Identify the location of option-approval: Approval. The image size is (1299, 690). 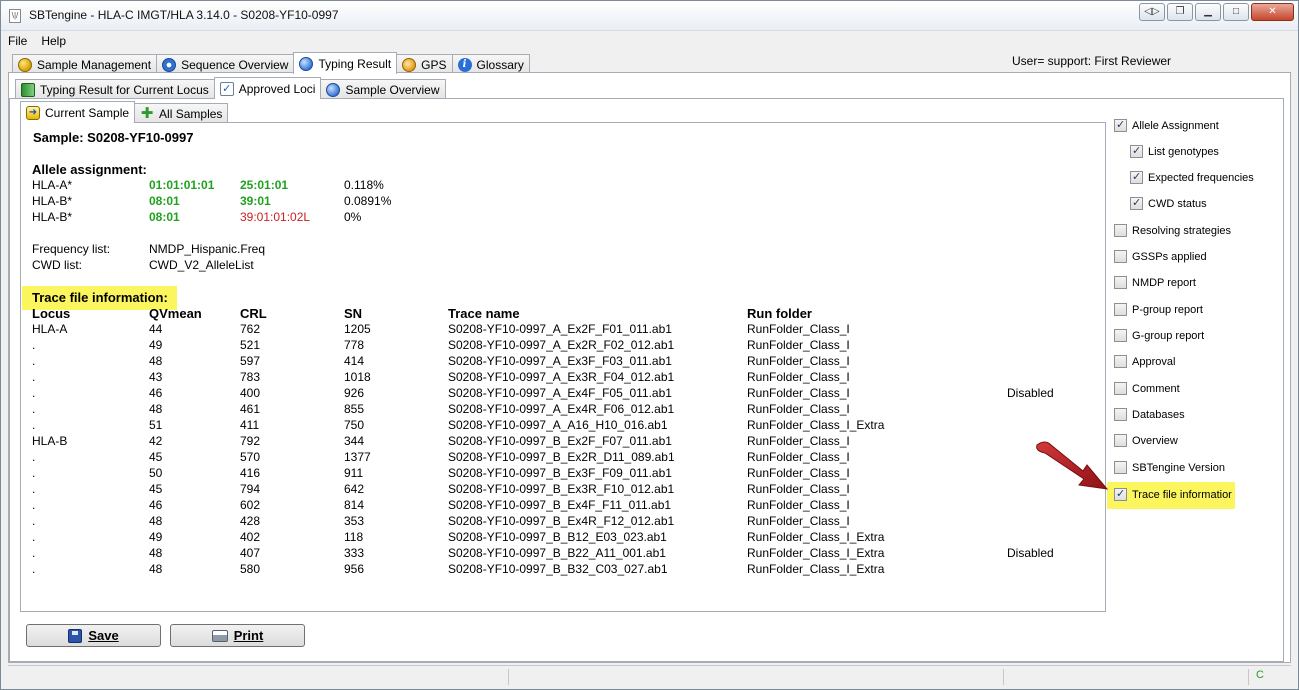
(1144, 361).